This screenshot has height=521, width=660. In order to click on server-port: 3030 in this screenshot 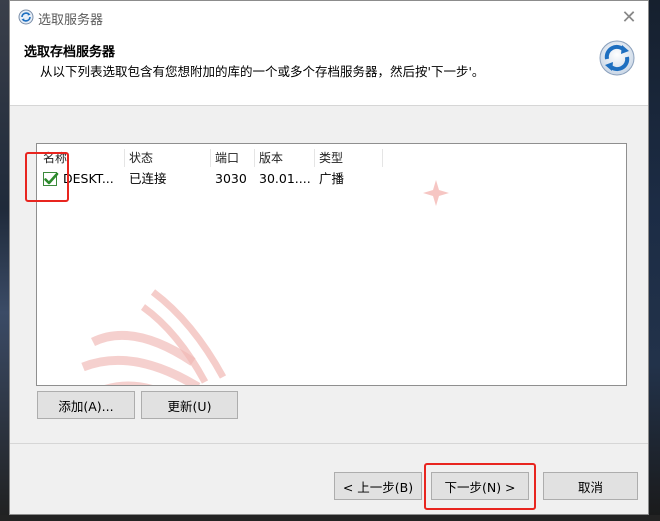, I will do `click(231, 178)`.